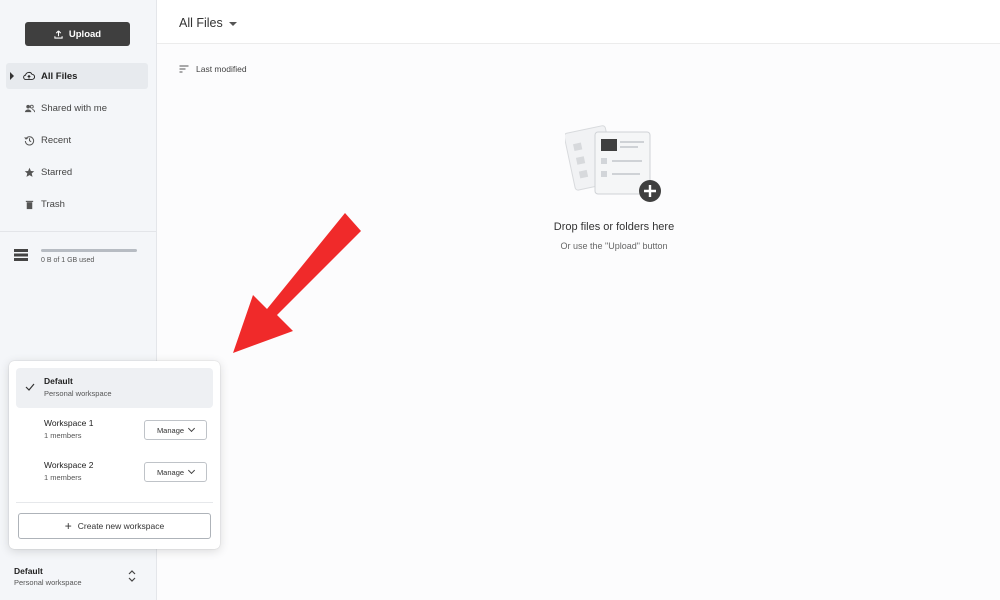 The image size is (1000, 600). I want to click on page-title: All Files, so click(201, 23).